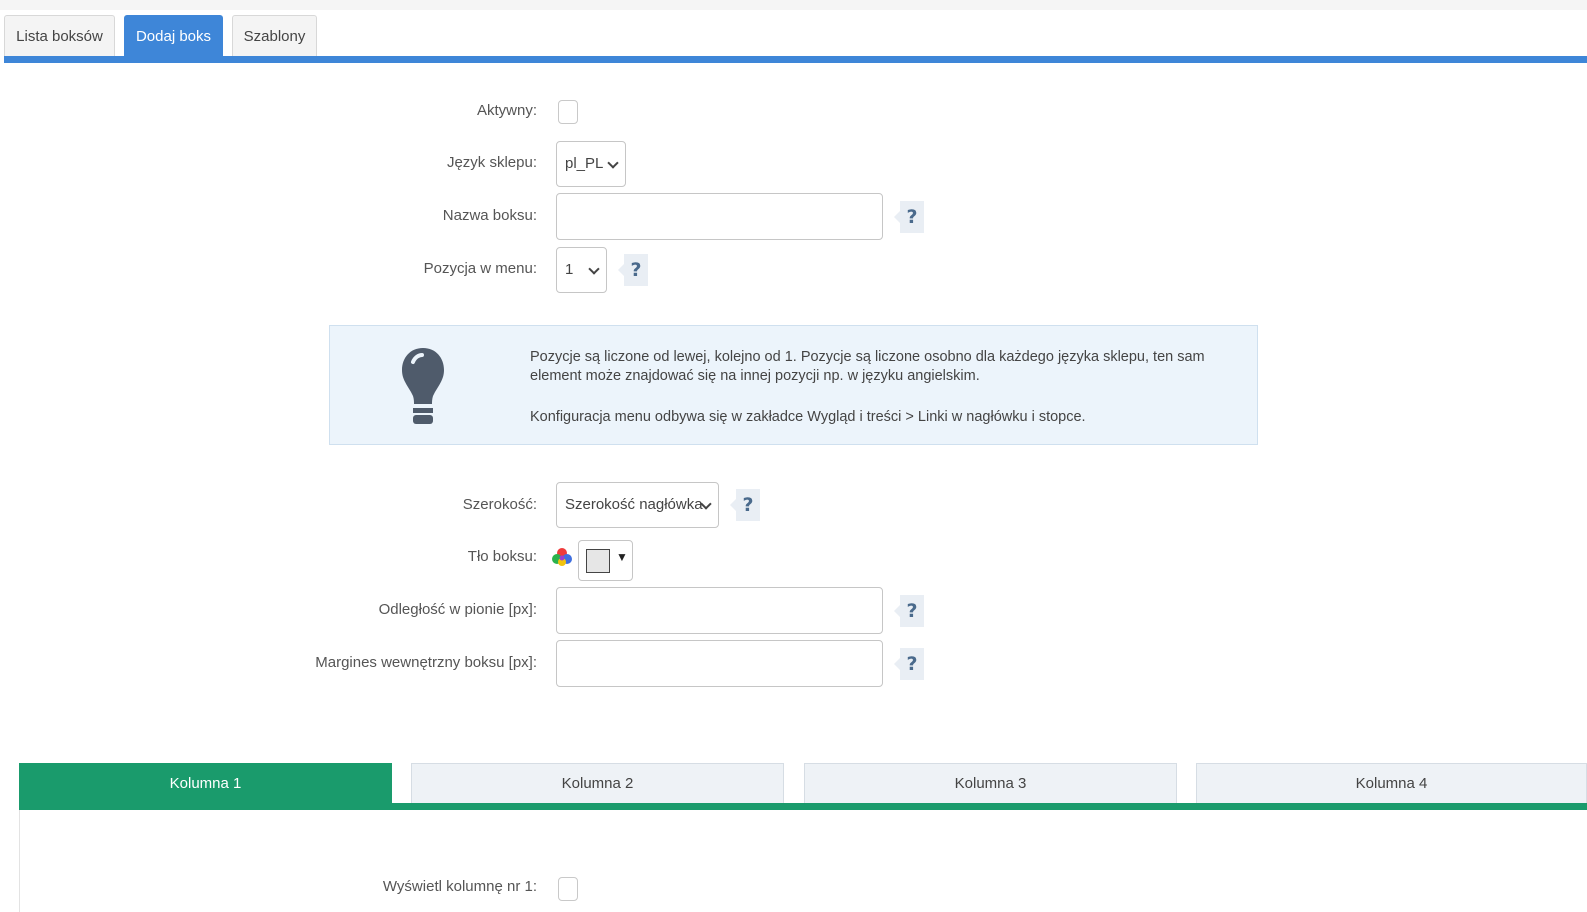 This screenshot has height=912, width=1587. Describe the element at coordinates (499, 504) in the screenshot. I see `szerokosc-label: Szerokość:` at that location.